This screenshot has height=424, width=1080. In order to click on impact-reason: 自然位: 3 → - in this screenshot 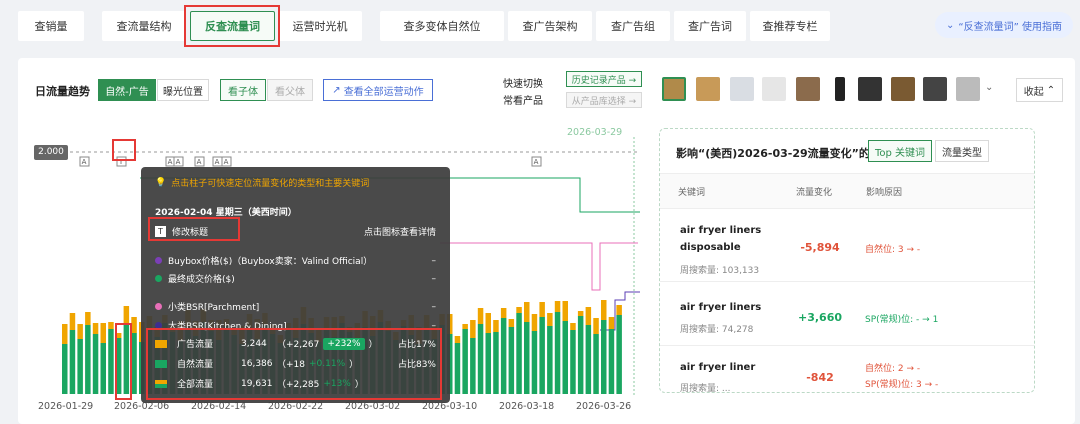, I will do `click(893, 250)`.